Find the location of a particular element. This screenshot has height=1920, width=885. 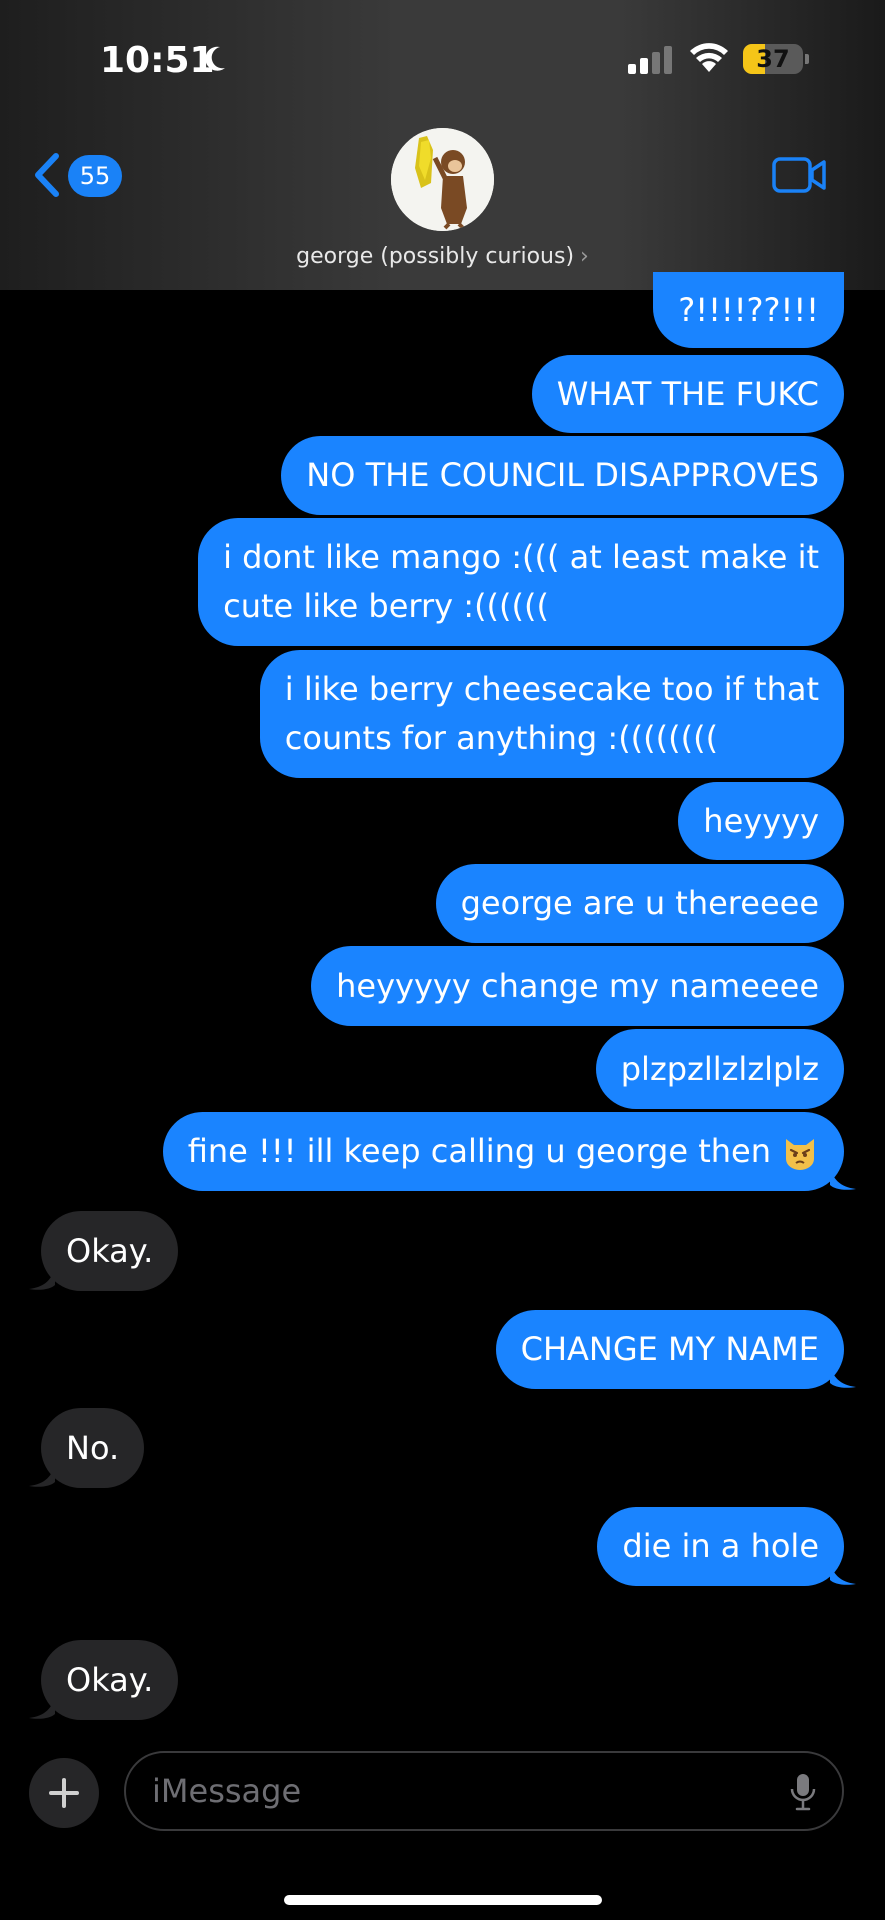

video-camera-icon is located at coordinates (800, 175).